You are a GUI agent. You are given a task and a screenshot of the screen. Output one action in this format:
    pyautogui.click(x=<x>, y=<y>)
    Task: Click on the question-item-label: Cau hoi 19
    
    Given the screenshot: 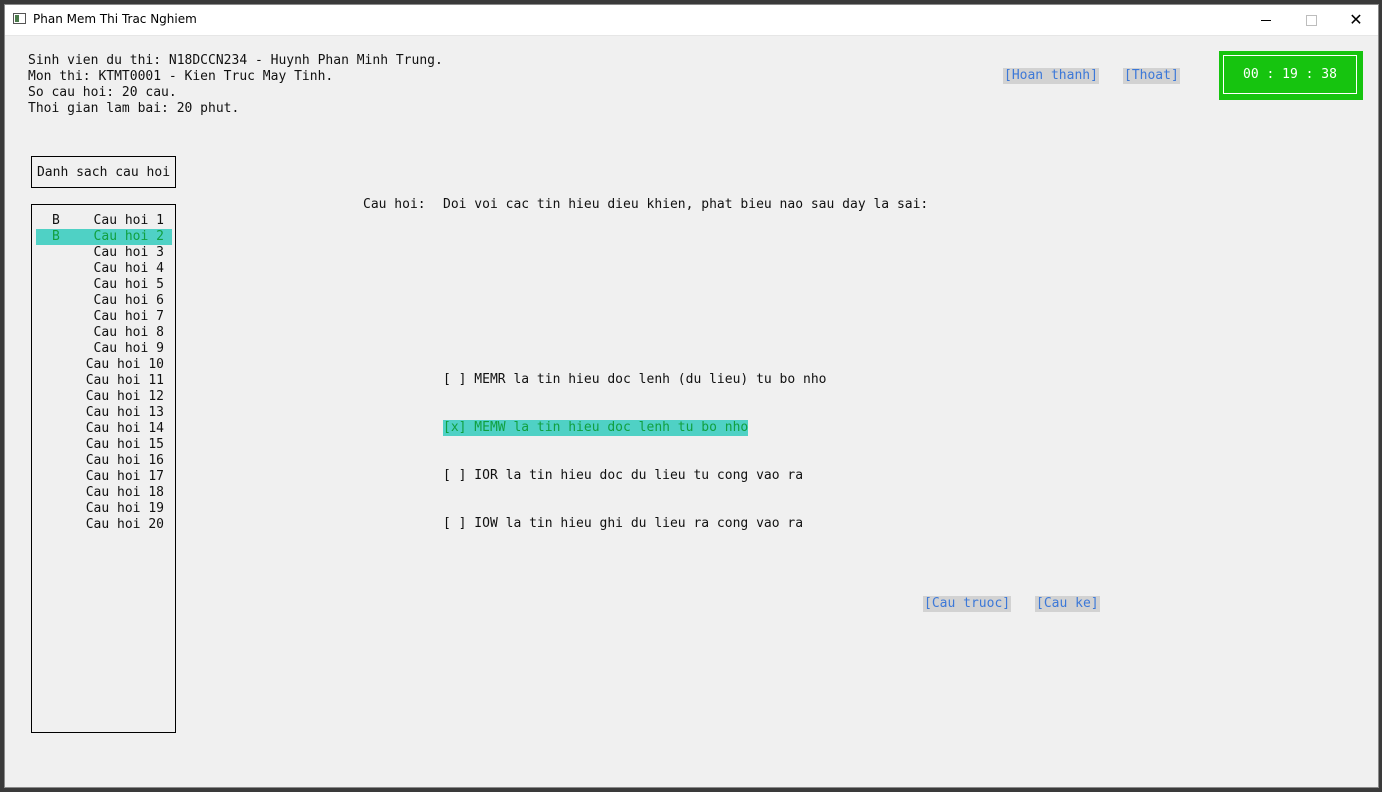 What is the action you would take?
    pyautogui.click(x=124, y=508)
    